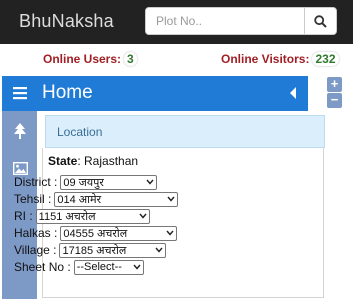  I want to click on tree-icon, so click(20, 131).